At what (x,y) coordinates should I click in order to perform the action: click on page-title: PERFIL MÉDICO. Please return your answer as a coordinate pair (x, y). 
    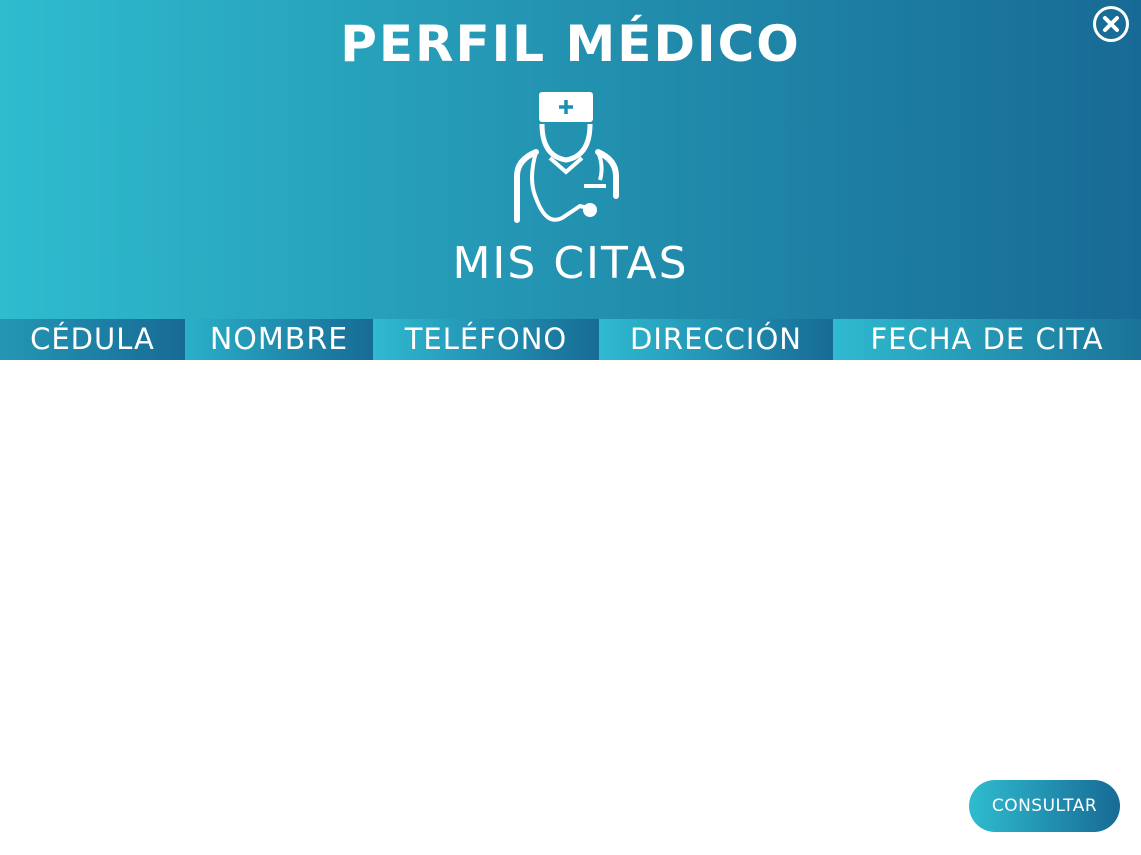
    Looking at the image, I should click on (570, 44).